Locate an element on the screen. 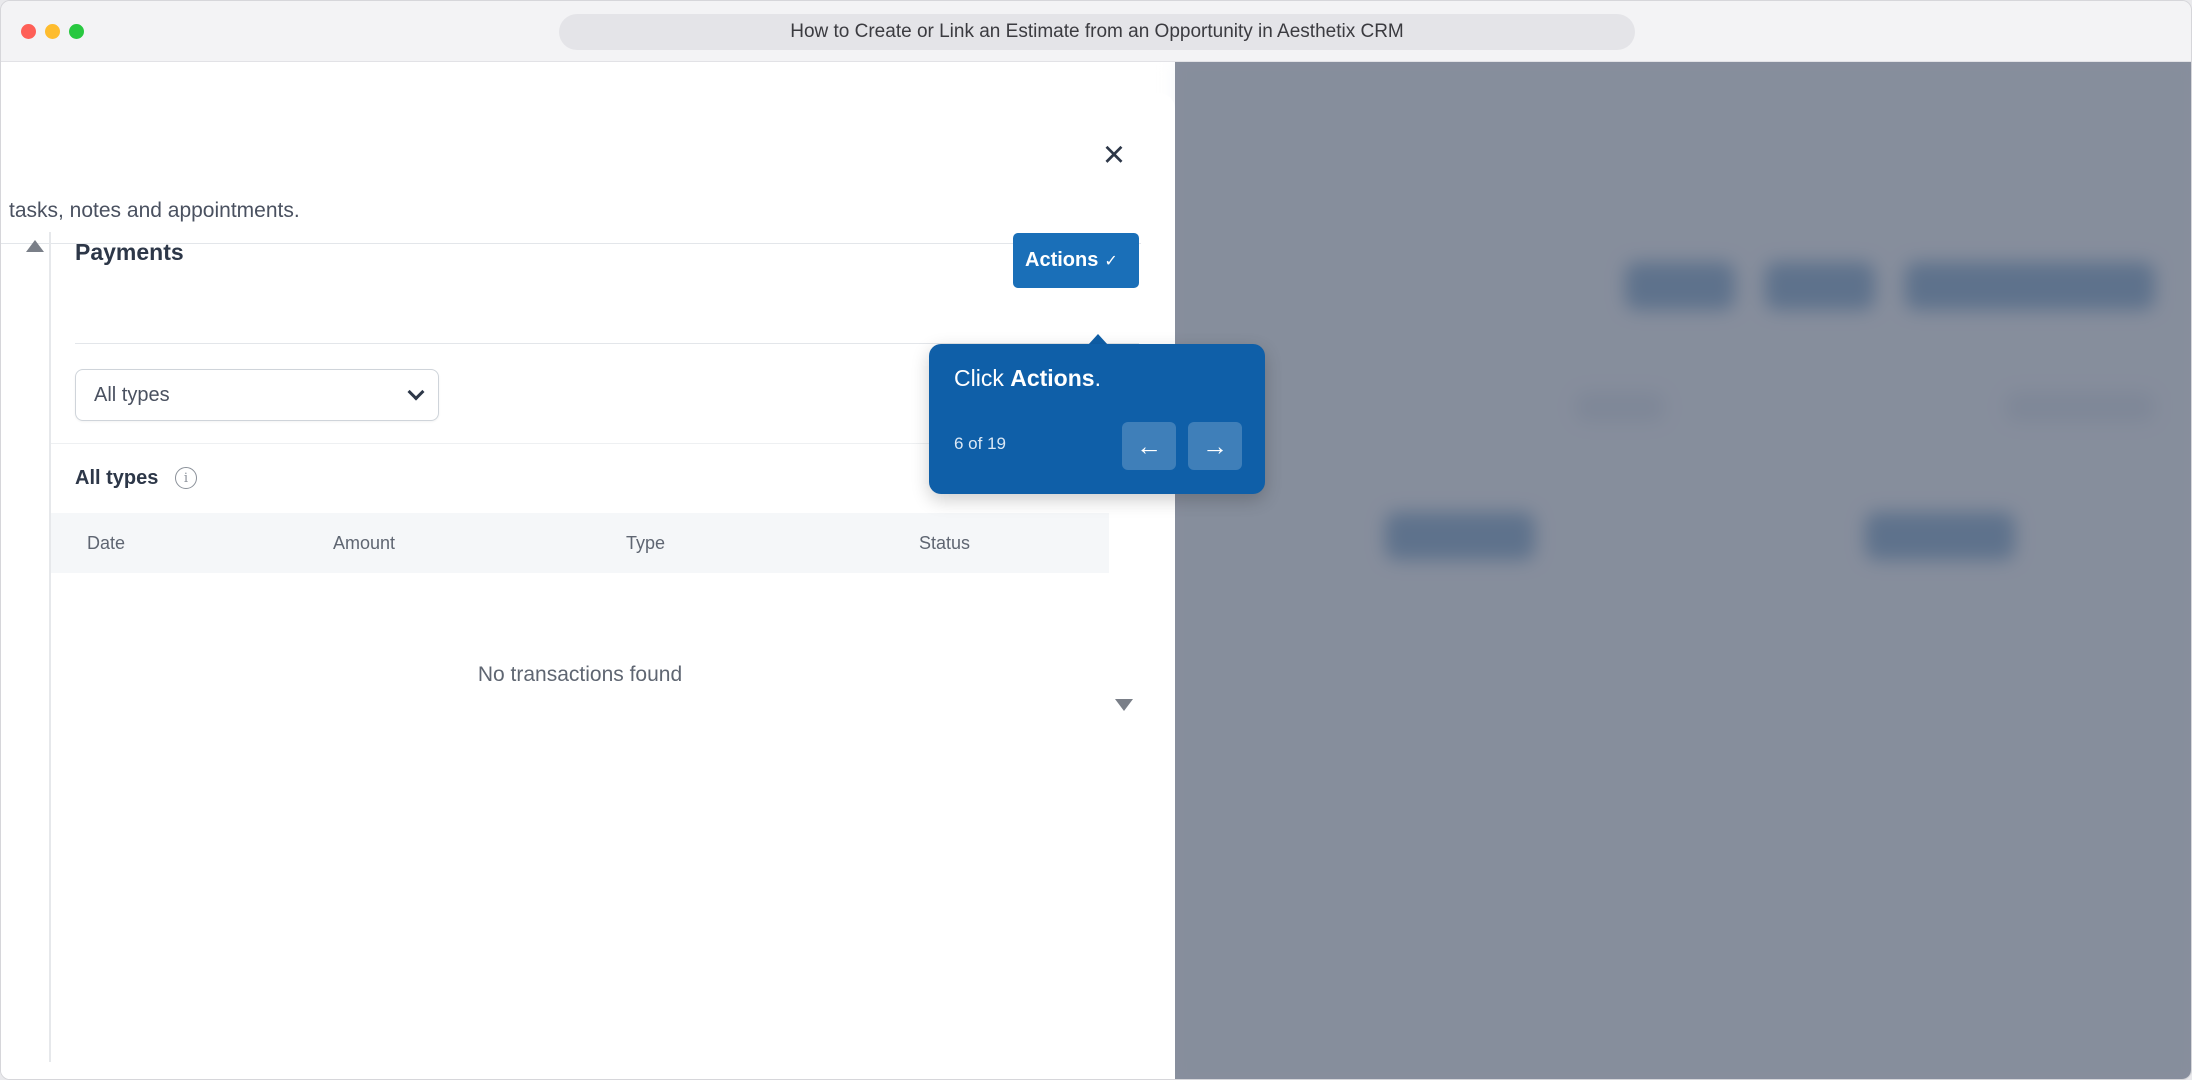 The width and height of the screenshot is (2192, 1080). arrow-right-icon: → is located at coordinates (1215, 445).